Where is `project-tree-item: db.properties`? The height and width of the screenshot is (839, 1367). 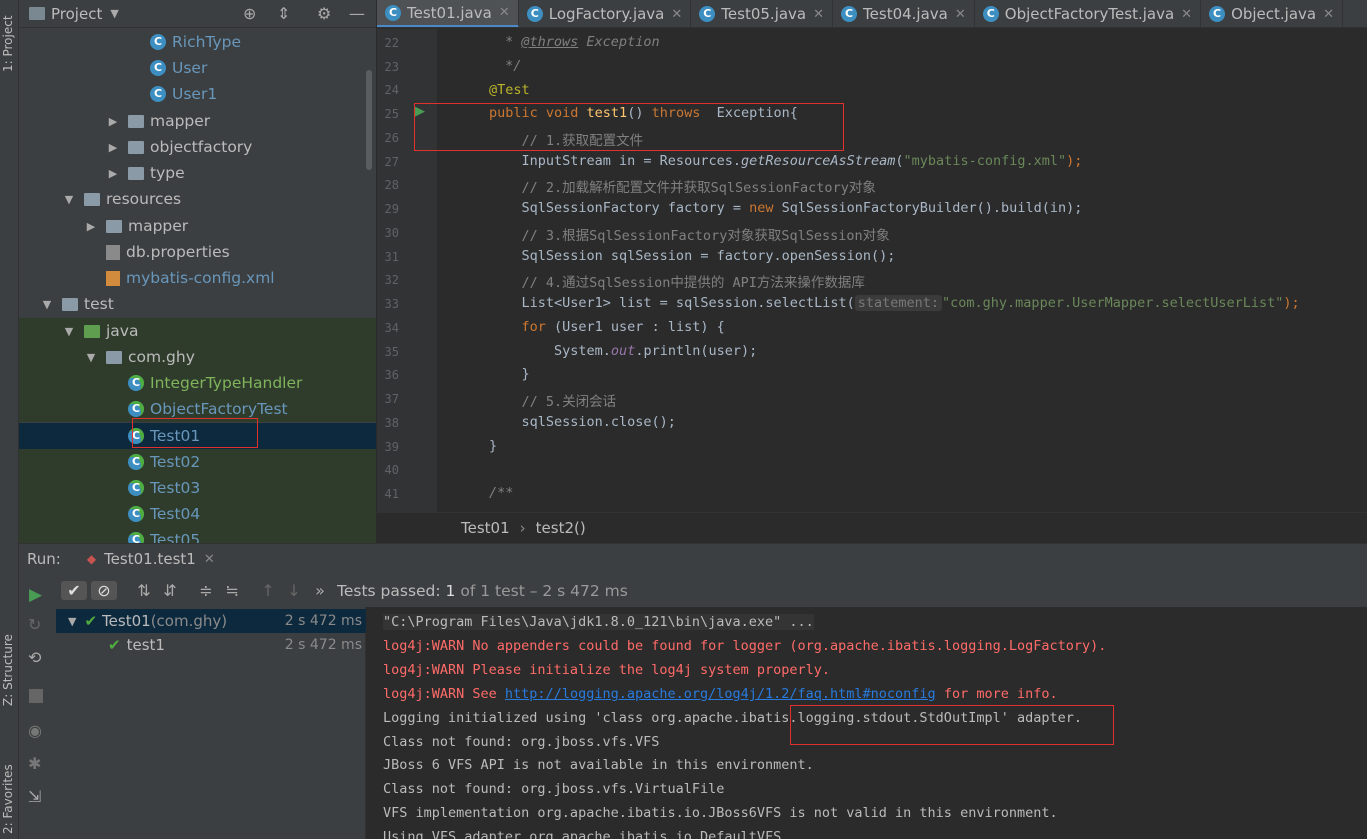 project-tree-item: db.properties is located at coordinates (197, 252).